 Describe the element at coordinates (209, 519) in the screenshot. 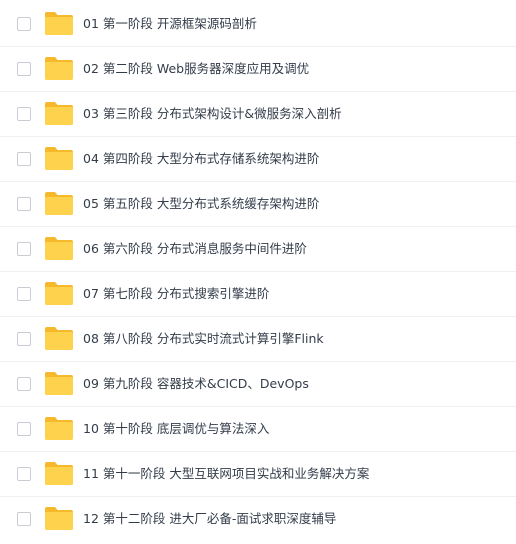

I see `folder-name: 12 第十二阶段 进大厂必备-面试求职深度辅导` at that location.